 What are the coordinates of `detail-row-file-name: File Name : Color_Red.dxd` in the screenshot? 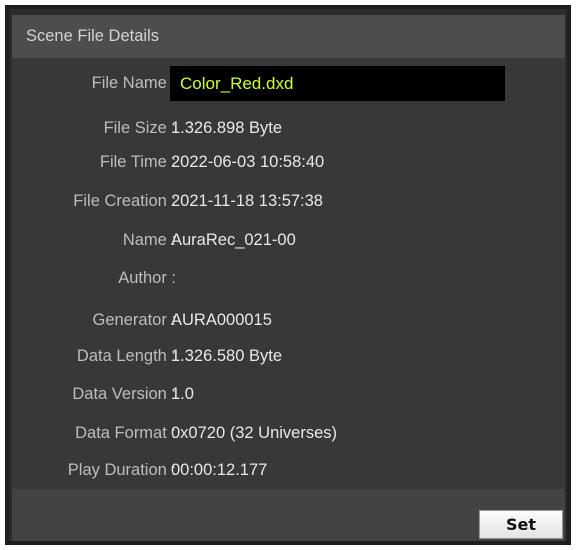 It's located at (288, 83).